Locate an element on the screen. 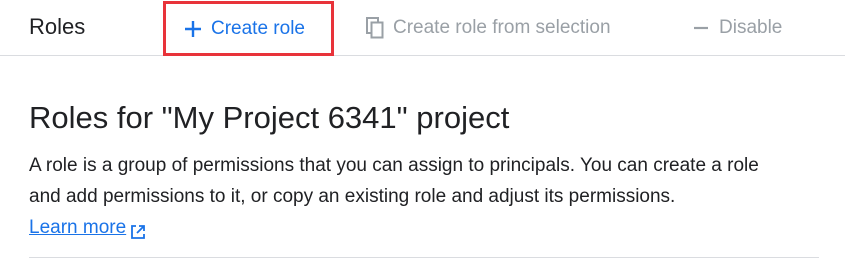 The height and width of the screenshot is (260, 845). minus-icon is located at coordinates (701, 28).